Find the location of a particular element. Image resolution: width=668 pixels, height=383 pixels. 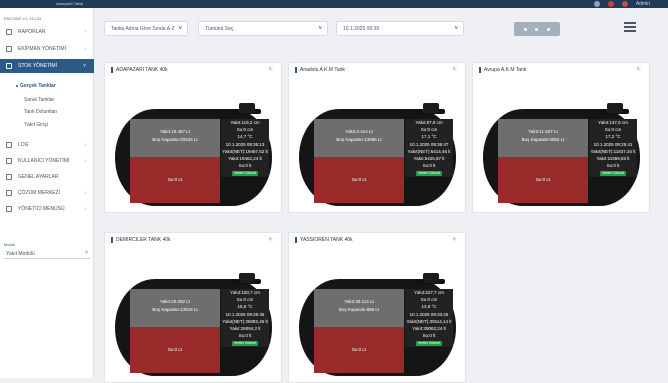

sidebar-item-label: ÇÖZÜM MERKEZİ is located at coordinates (39, 193).